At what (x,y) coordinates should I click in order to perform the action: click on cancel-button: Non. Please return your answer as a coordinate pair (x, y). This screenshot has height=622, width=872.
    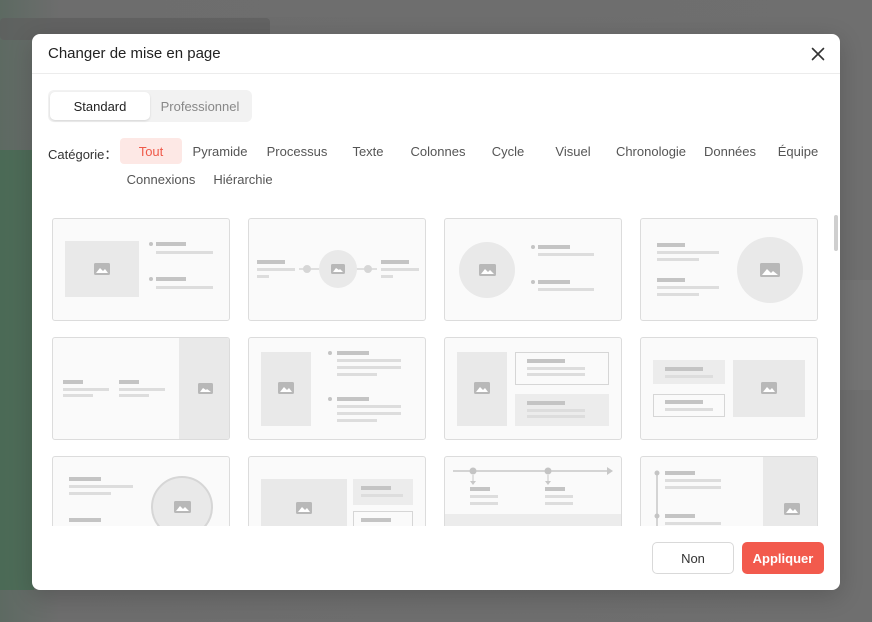
    Looking at the image, I should click on (693, 558).